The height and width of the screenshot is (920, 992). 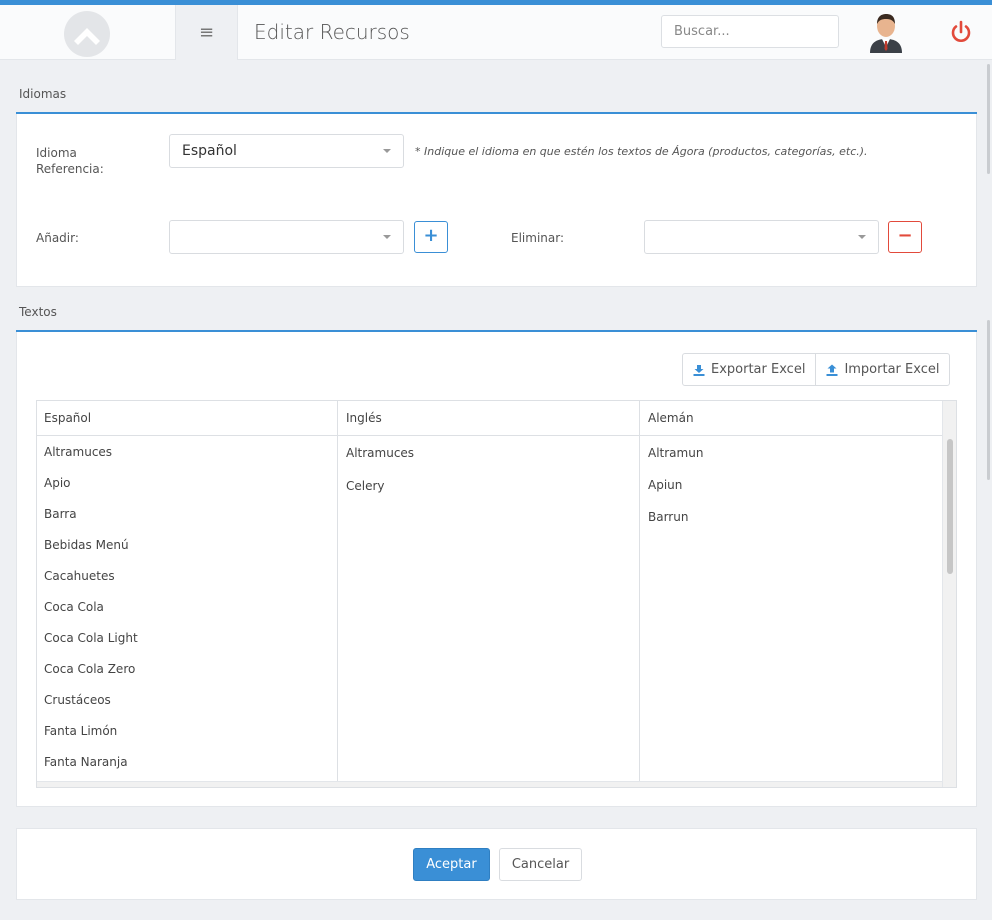 What do you see at coordinates (54, 483) in the screenshot?
I see `table-cell-es: Apio` at bounding box center [54, 483].